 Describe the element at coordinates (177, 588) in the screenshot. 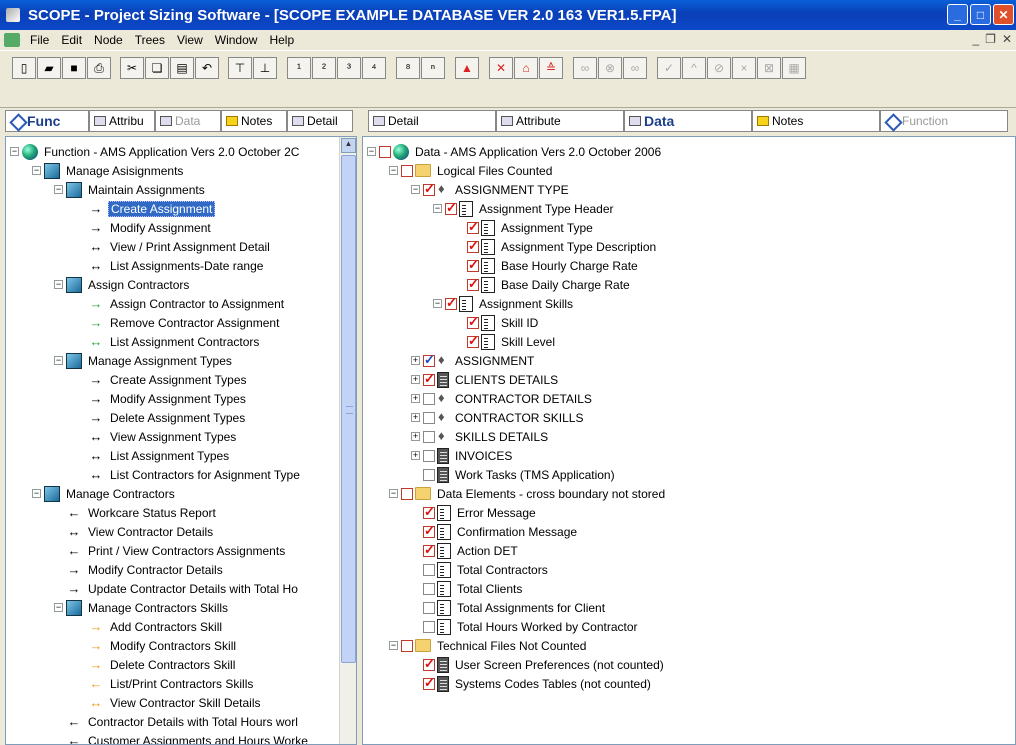

I see `function-tree-node: → Update Contractor Details with Total Ho` at that location.